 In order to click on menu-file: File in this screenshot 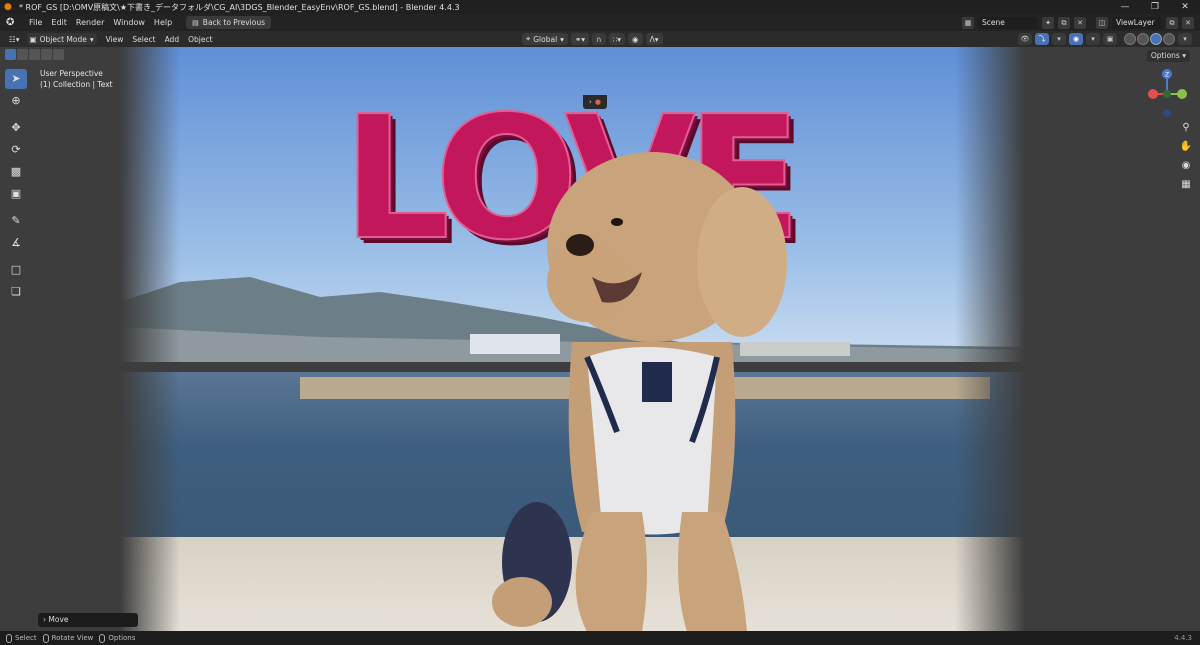, I will do `click(35, 22)`.